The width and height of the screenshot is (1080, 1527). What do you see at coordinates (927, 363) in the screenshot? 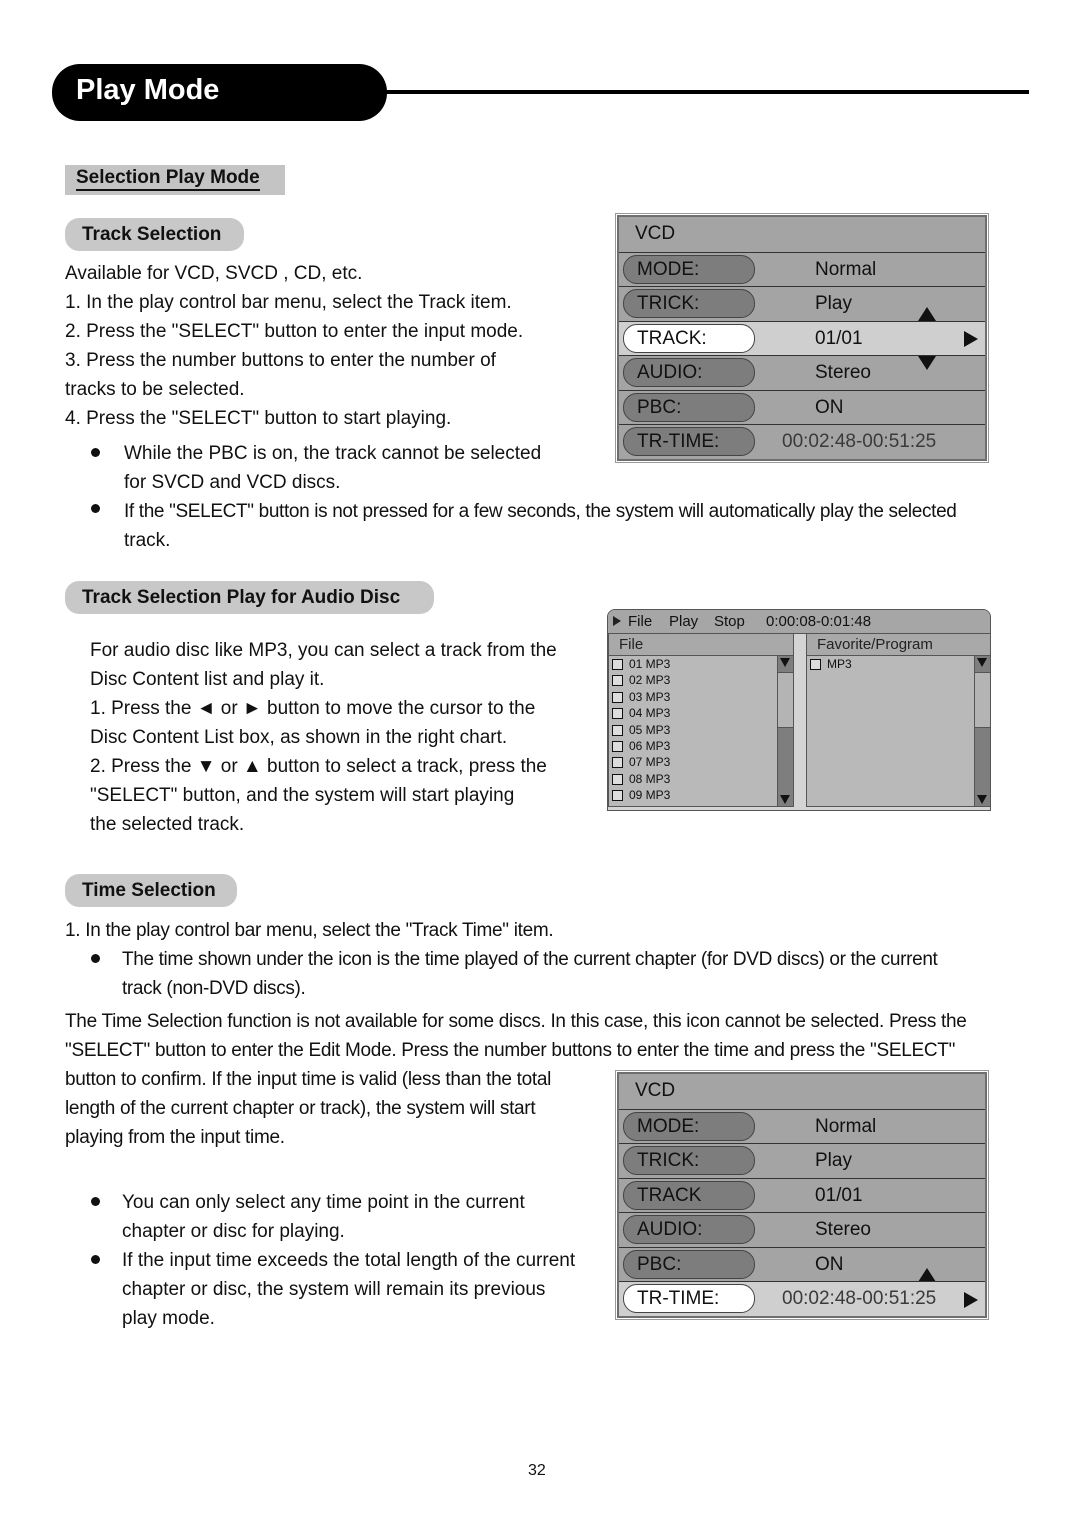
I see `down-arrow-icon` at bounding box center [927, 363].